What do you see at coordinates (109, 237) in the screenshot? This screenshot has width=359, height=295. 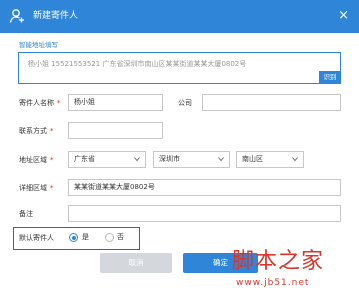 I see `default-no-radio` at bounding box center [109, 237].